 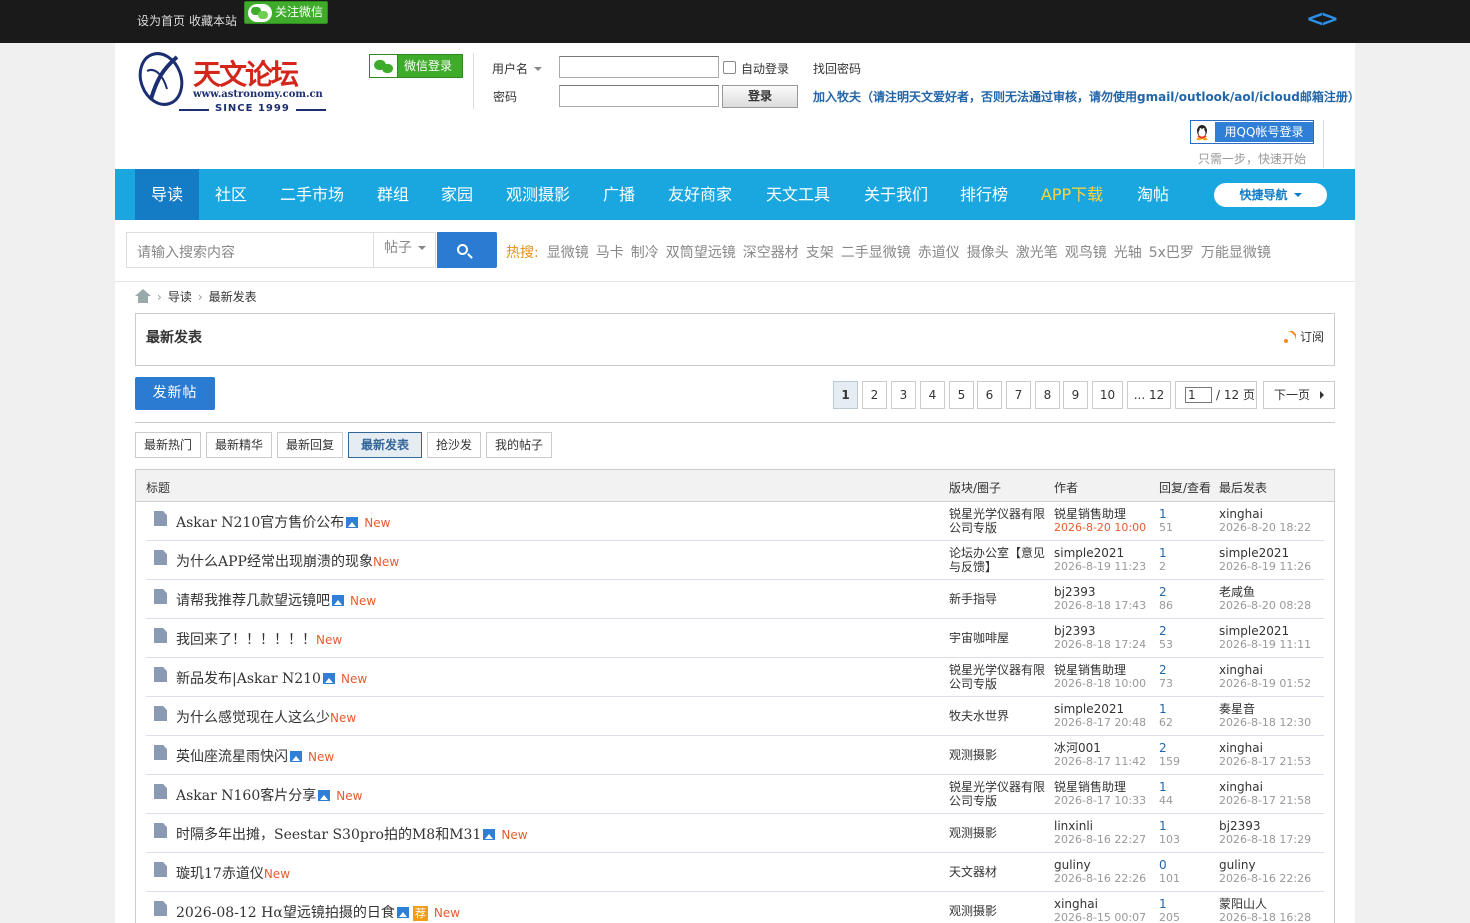 I want to click on hot-keyword: 马卡, so click(x=610, y=253).